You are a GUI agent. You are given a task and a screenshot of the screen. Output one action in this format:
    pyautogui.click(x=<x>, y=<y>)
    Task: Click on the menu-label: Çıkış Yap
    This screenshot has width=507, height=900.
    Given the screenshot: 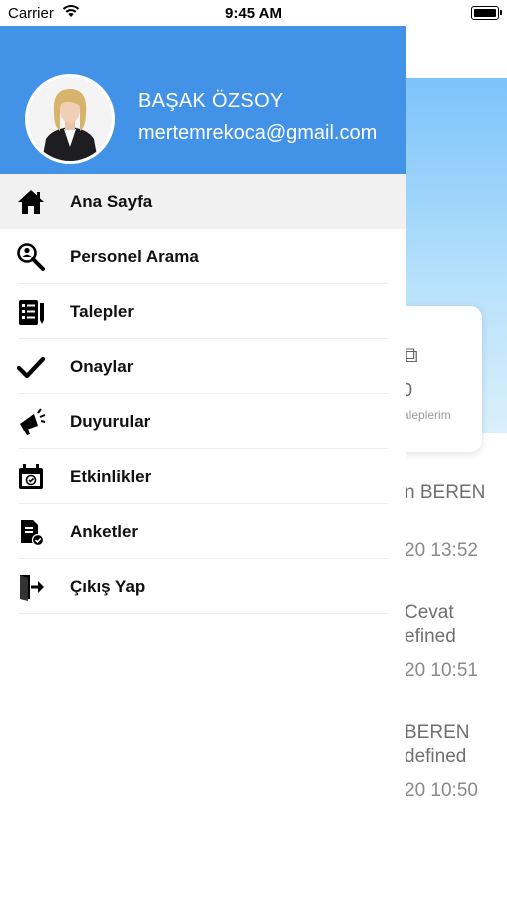 What is the action you would take?
    pyautogui.click(x=108, y=586)
    